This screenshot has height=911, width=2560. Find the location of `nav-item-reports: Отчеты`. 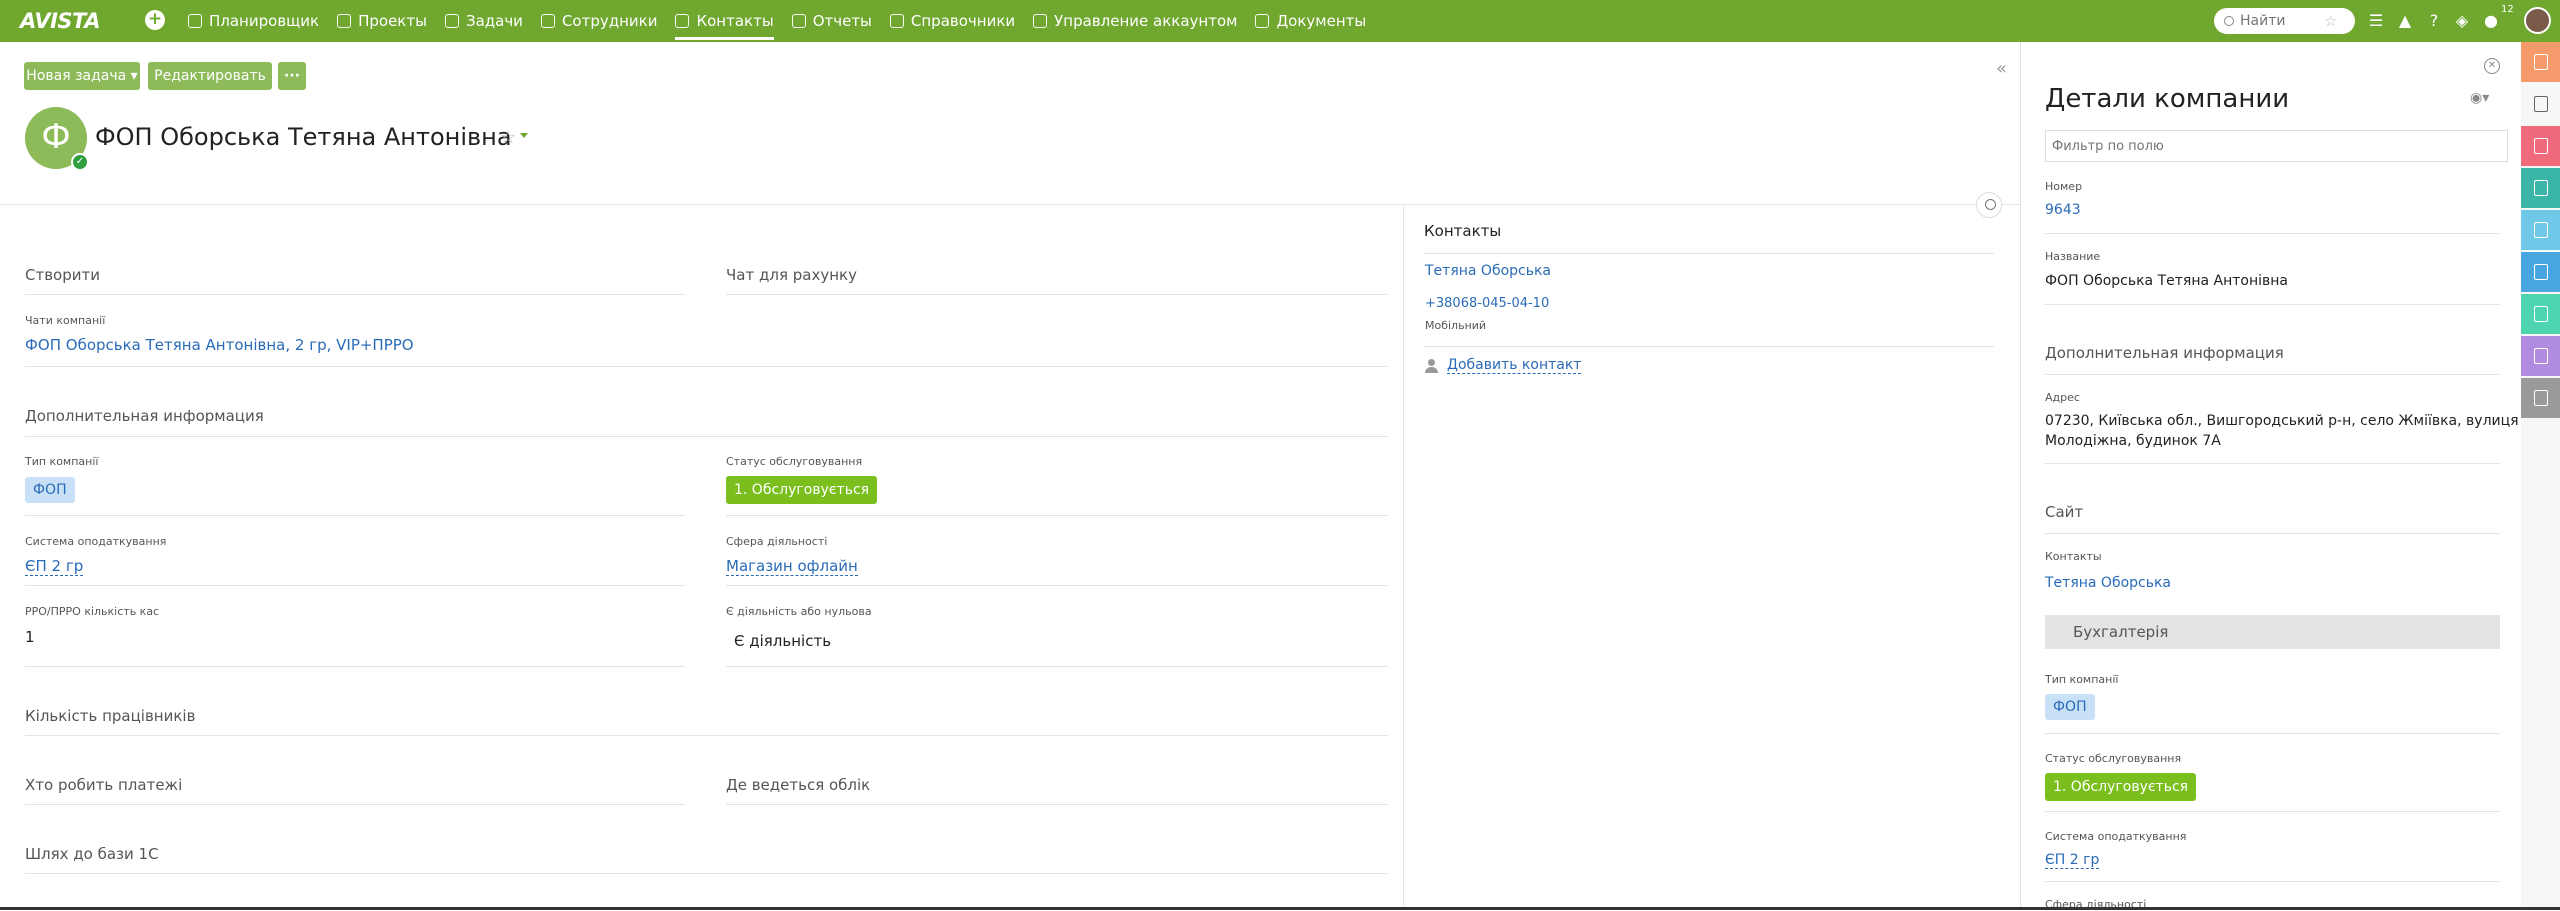

nav-item-reports: Отчеты is located at coordinates (831, 21).